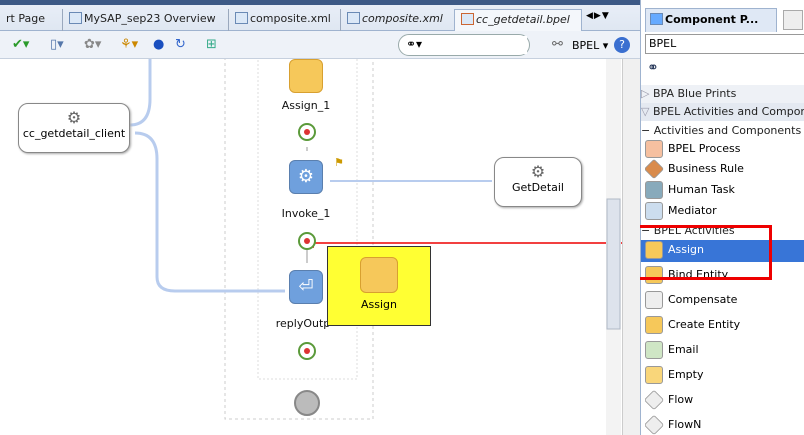 This screenshot has width=804, height=435. Describe the element at coordinates (655, 169) in the screenshot. I see `business-rule-icon` at that location.